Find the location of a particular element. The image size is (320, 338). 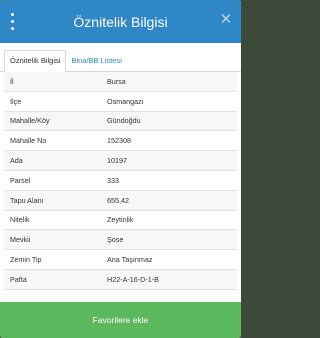

row-key: Mahalle/Köy is located at coordinates (30, 121).